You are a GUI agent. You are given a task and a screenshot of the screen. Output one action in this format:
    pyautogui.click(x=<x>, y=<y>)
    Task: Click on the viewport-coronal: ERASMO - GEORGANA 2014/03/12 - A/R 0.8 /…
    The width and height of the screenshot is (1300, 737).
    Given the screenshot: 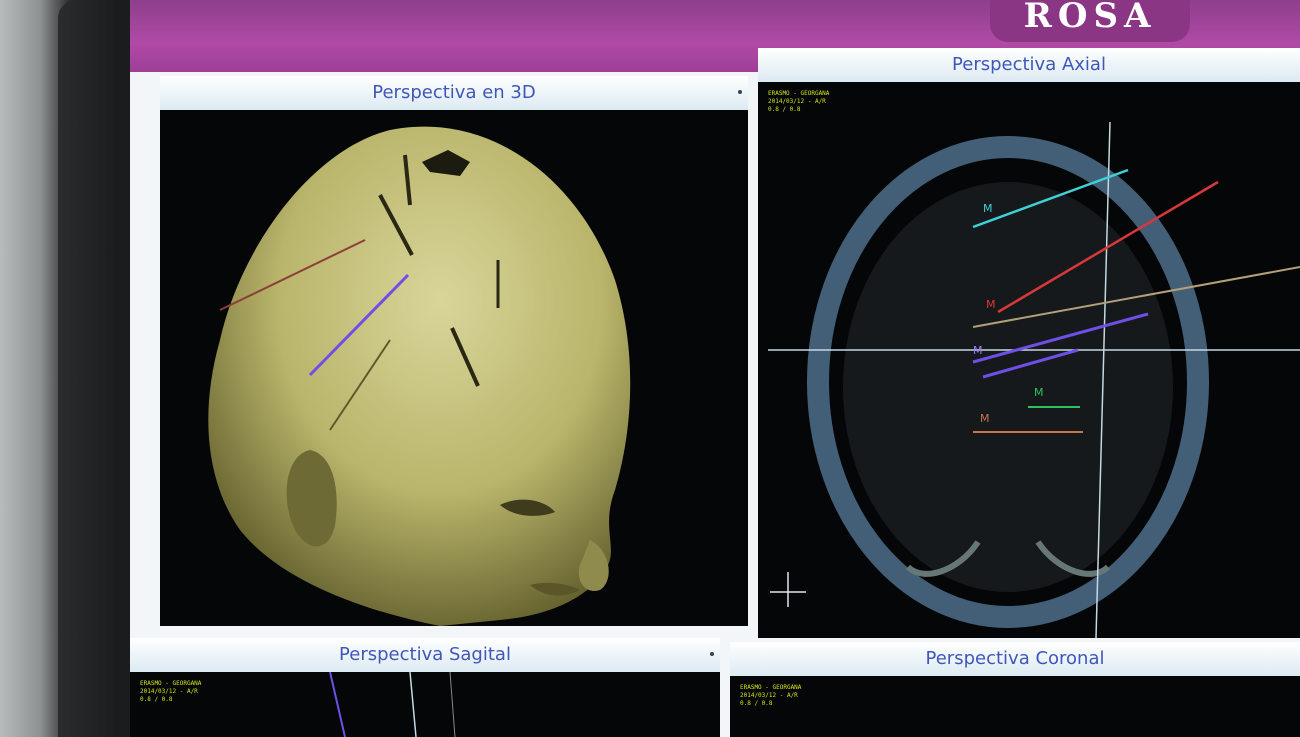 What is the action you would take?
    pyautogui.click(x=1015, y=706)
    